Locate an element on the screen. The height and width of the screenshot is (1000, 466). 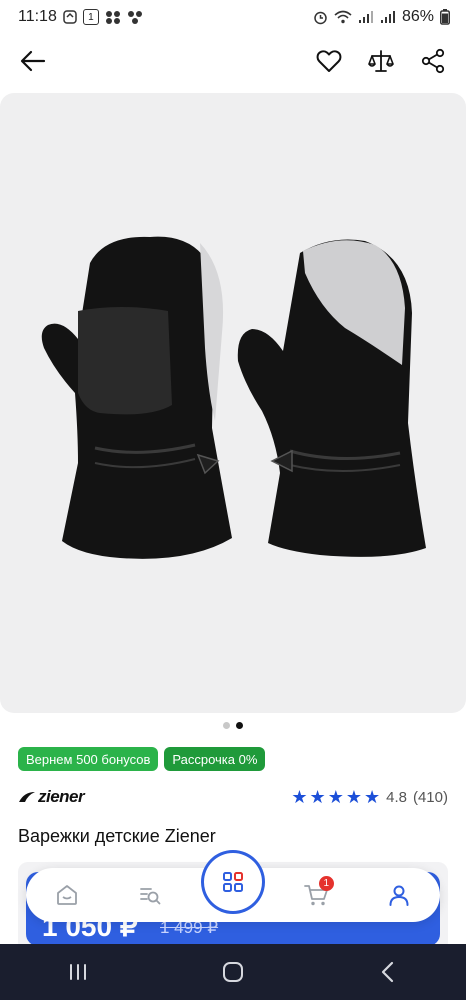
rating-stars: ★ ★ ★ ★ ★ is located at coordinates (335, 797).